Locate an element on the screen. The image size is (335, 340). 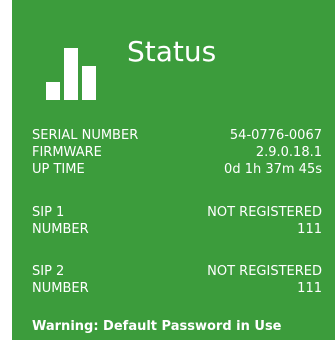
sip2-row: SIP 2 NOT REGISTERED is located at coordinates (177, 271).